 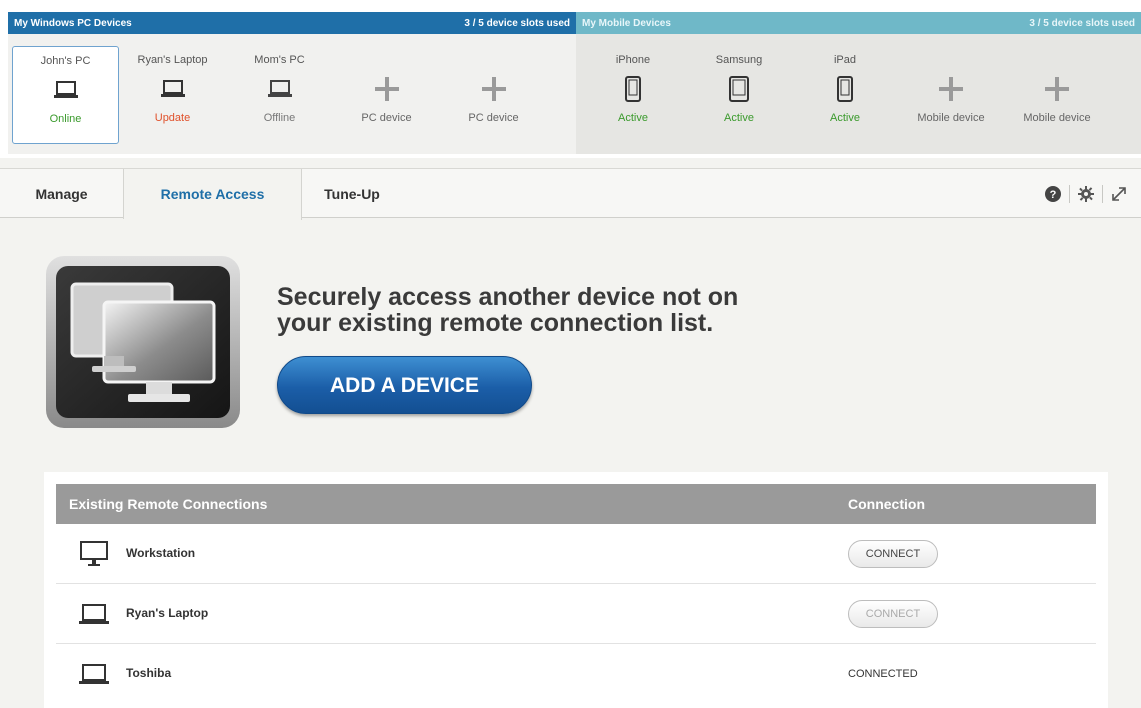 I want to click on device-tile-moms-pc: Mom's PC Offline, so click(x=279, y=95).